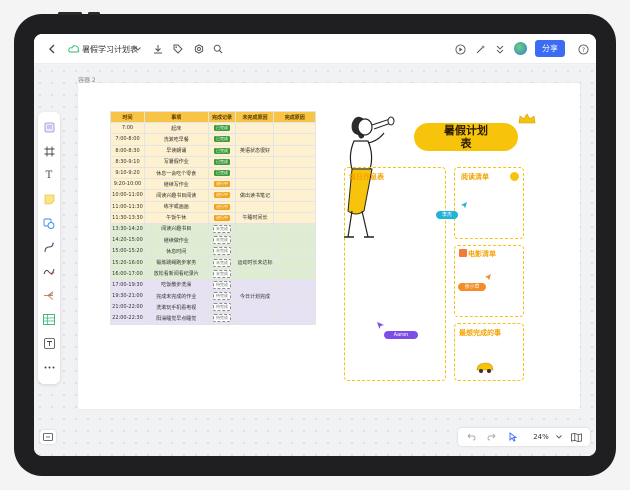 The width and height of the screenshot is (630, 490). I want to click on time-cell: 22:00-22:30, so click(127, 318).